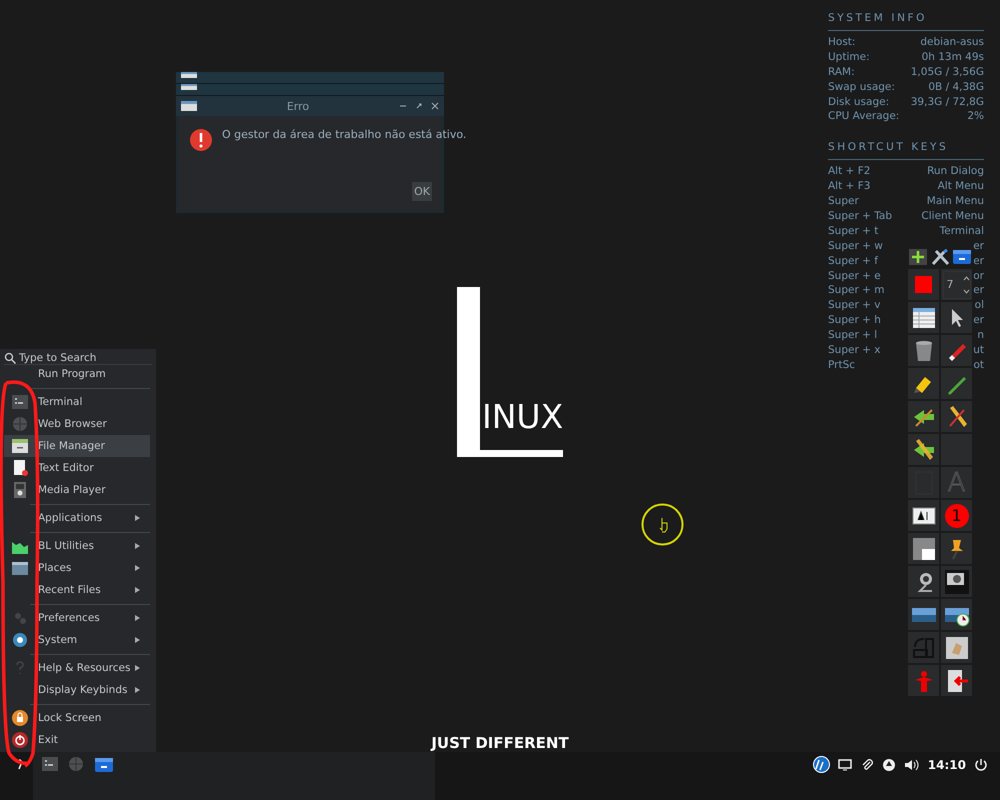 This screenshot has width=1000, height=800. Describe the element at coordinates (849, 172) in the screenshot. I see `shortcut-label: Alt + F2` at that location.